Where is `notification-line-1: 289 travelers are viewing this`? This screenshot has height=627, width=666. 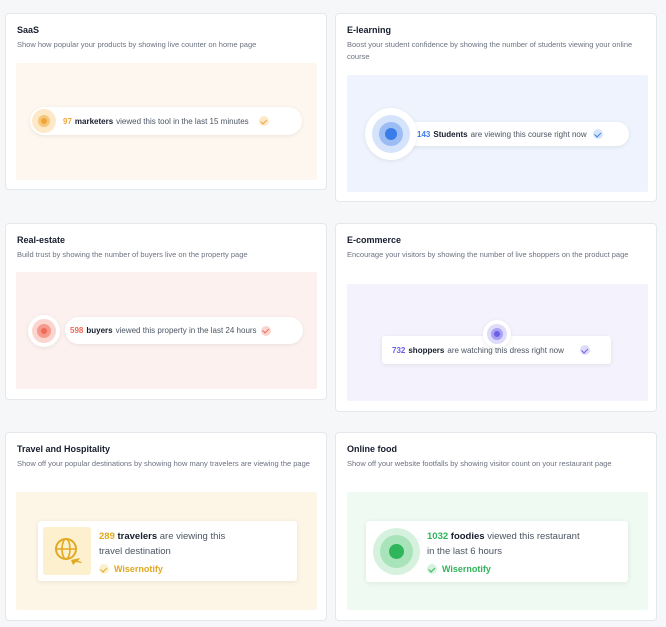
notification-line-1: 289 travelers are viewing this is located at coordinates (162, 536).